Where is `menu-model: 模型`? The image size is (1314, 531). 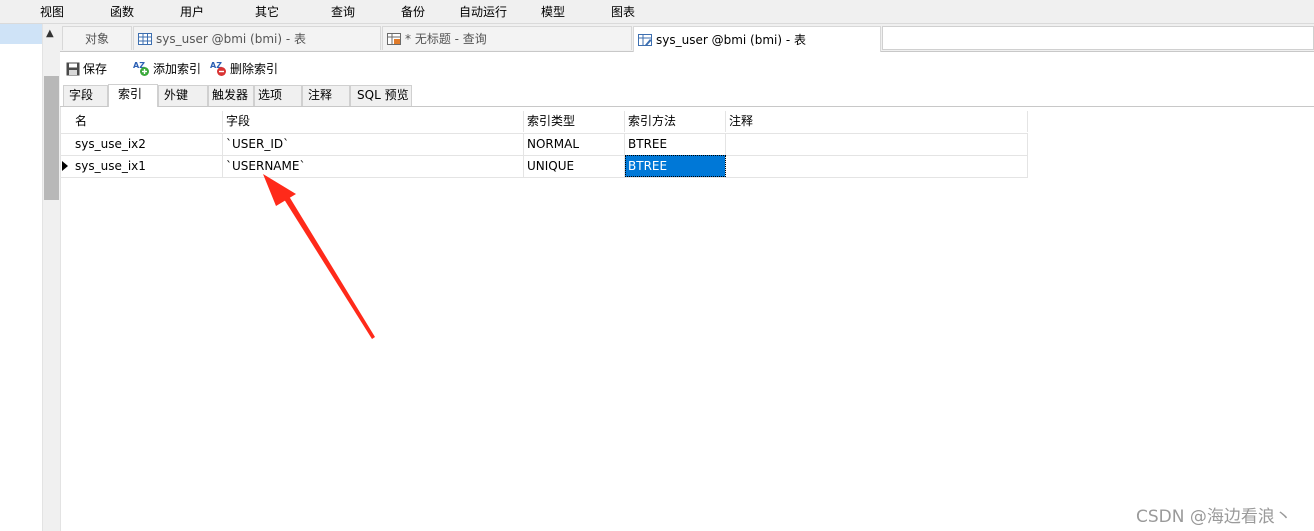 menu-model: 模型 is located at coordinates (553, 11).